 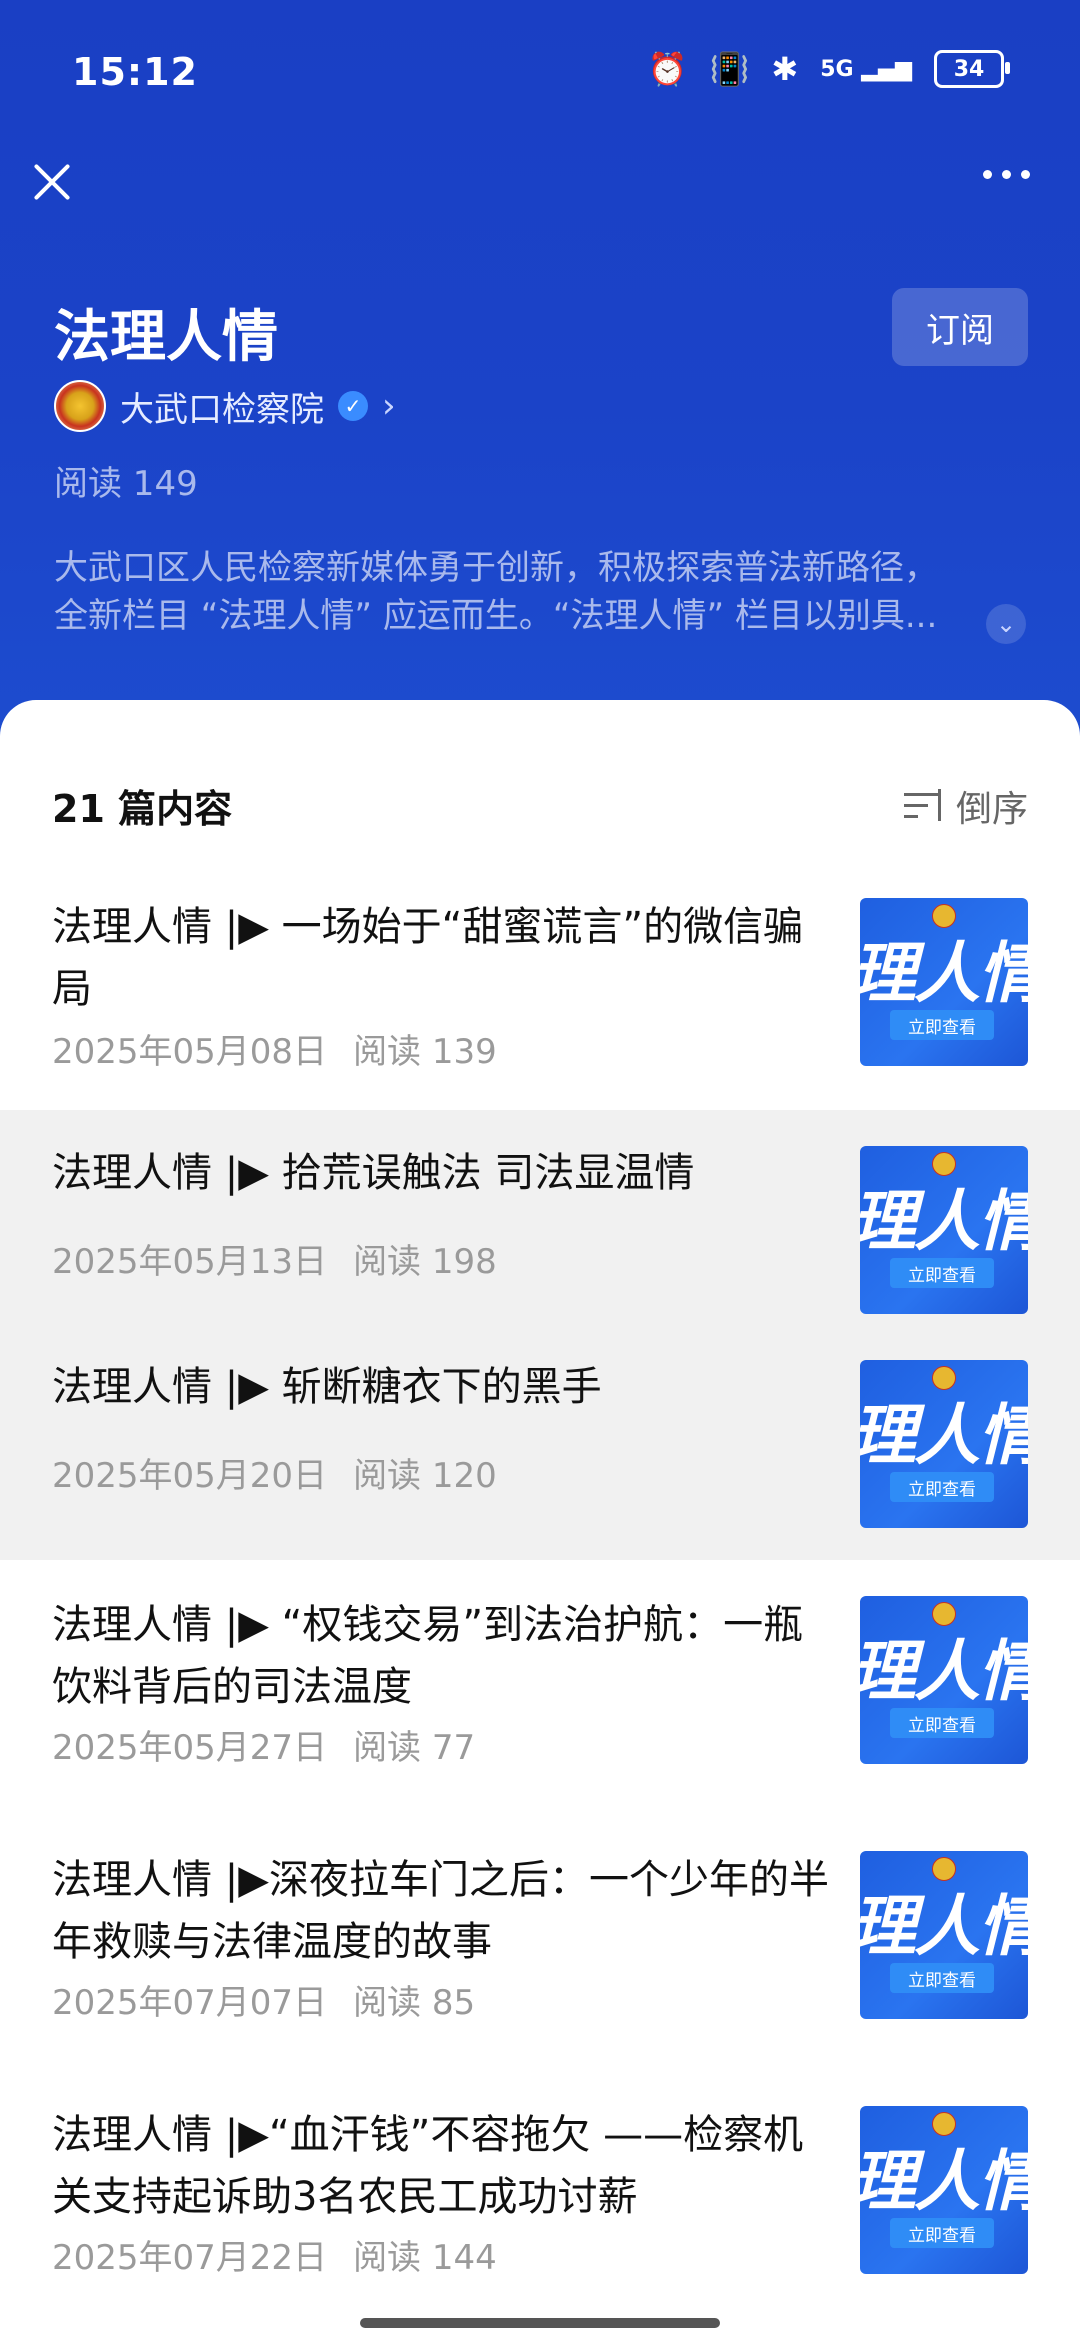 What do you see at coordinates (425, 1476) in the screenshot?
I see `article-reads: 阅读 120` at bounding box center [425, 1476].